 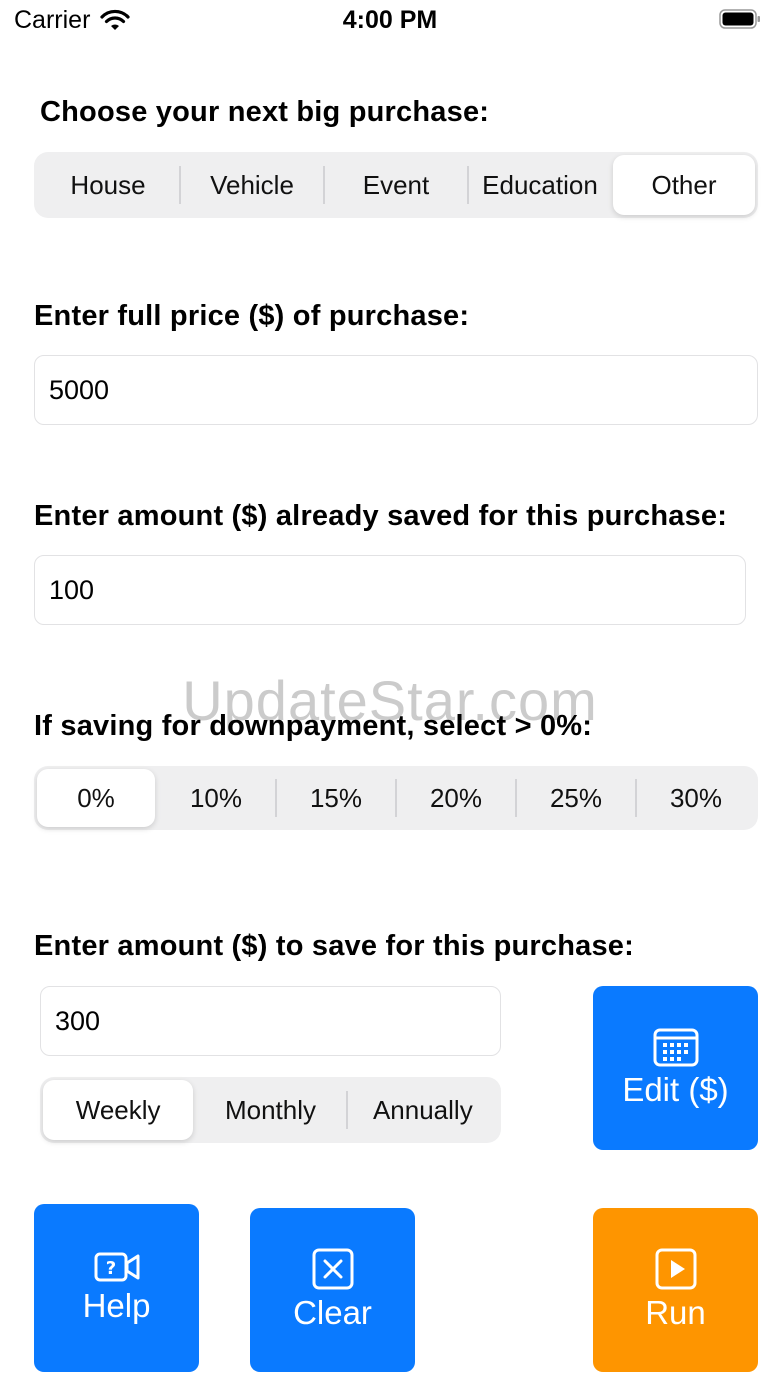 I want to click on full-price-label: Enter full price ($) of purchase:, so click(x=252, y=316).